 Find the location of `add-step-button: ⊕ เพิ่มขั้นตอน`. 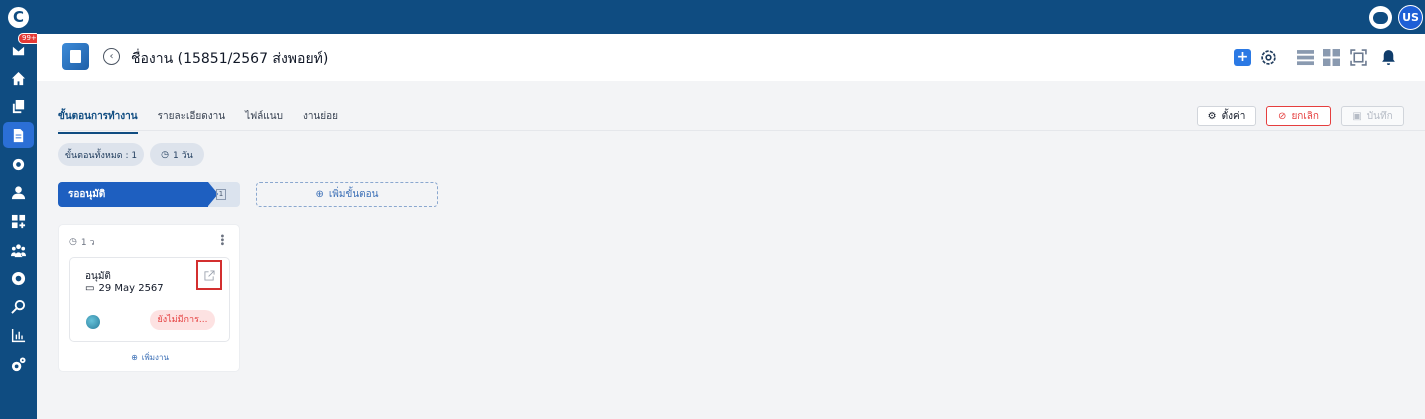

add-step-button: ⊕ เพิ่มขั้นตอน is located at coordinates (347, 194).